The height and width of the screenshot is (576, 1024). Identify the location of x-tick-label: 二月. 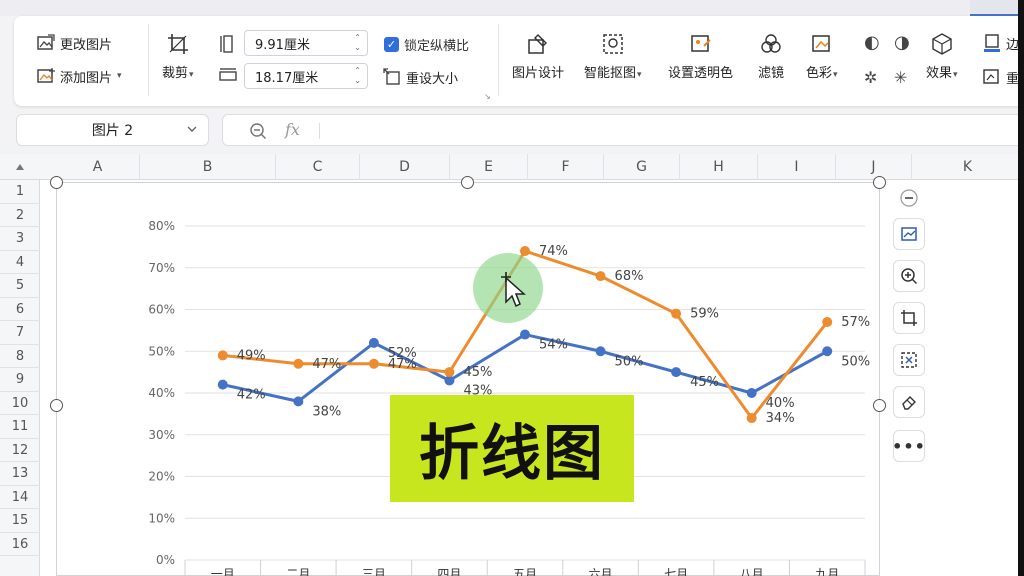
(298, 571).